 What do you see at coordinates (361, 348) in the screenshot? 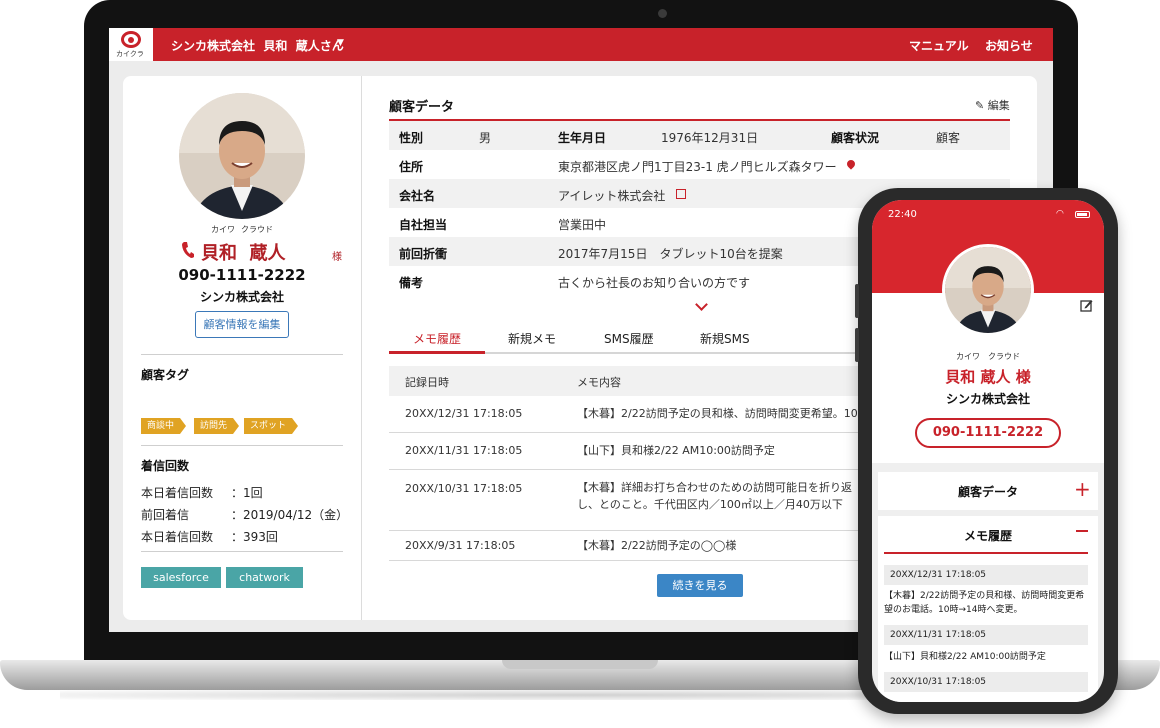
I see `panel-divider` at bounding box center [361, 348].